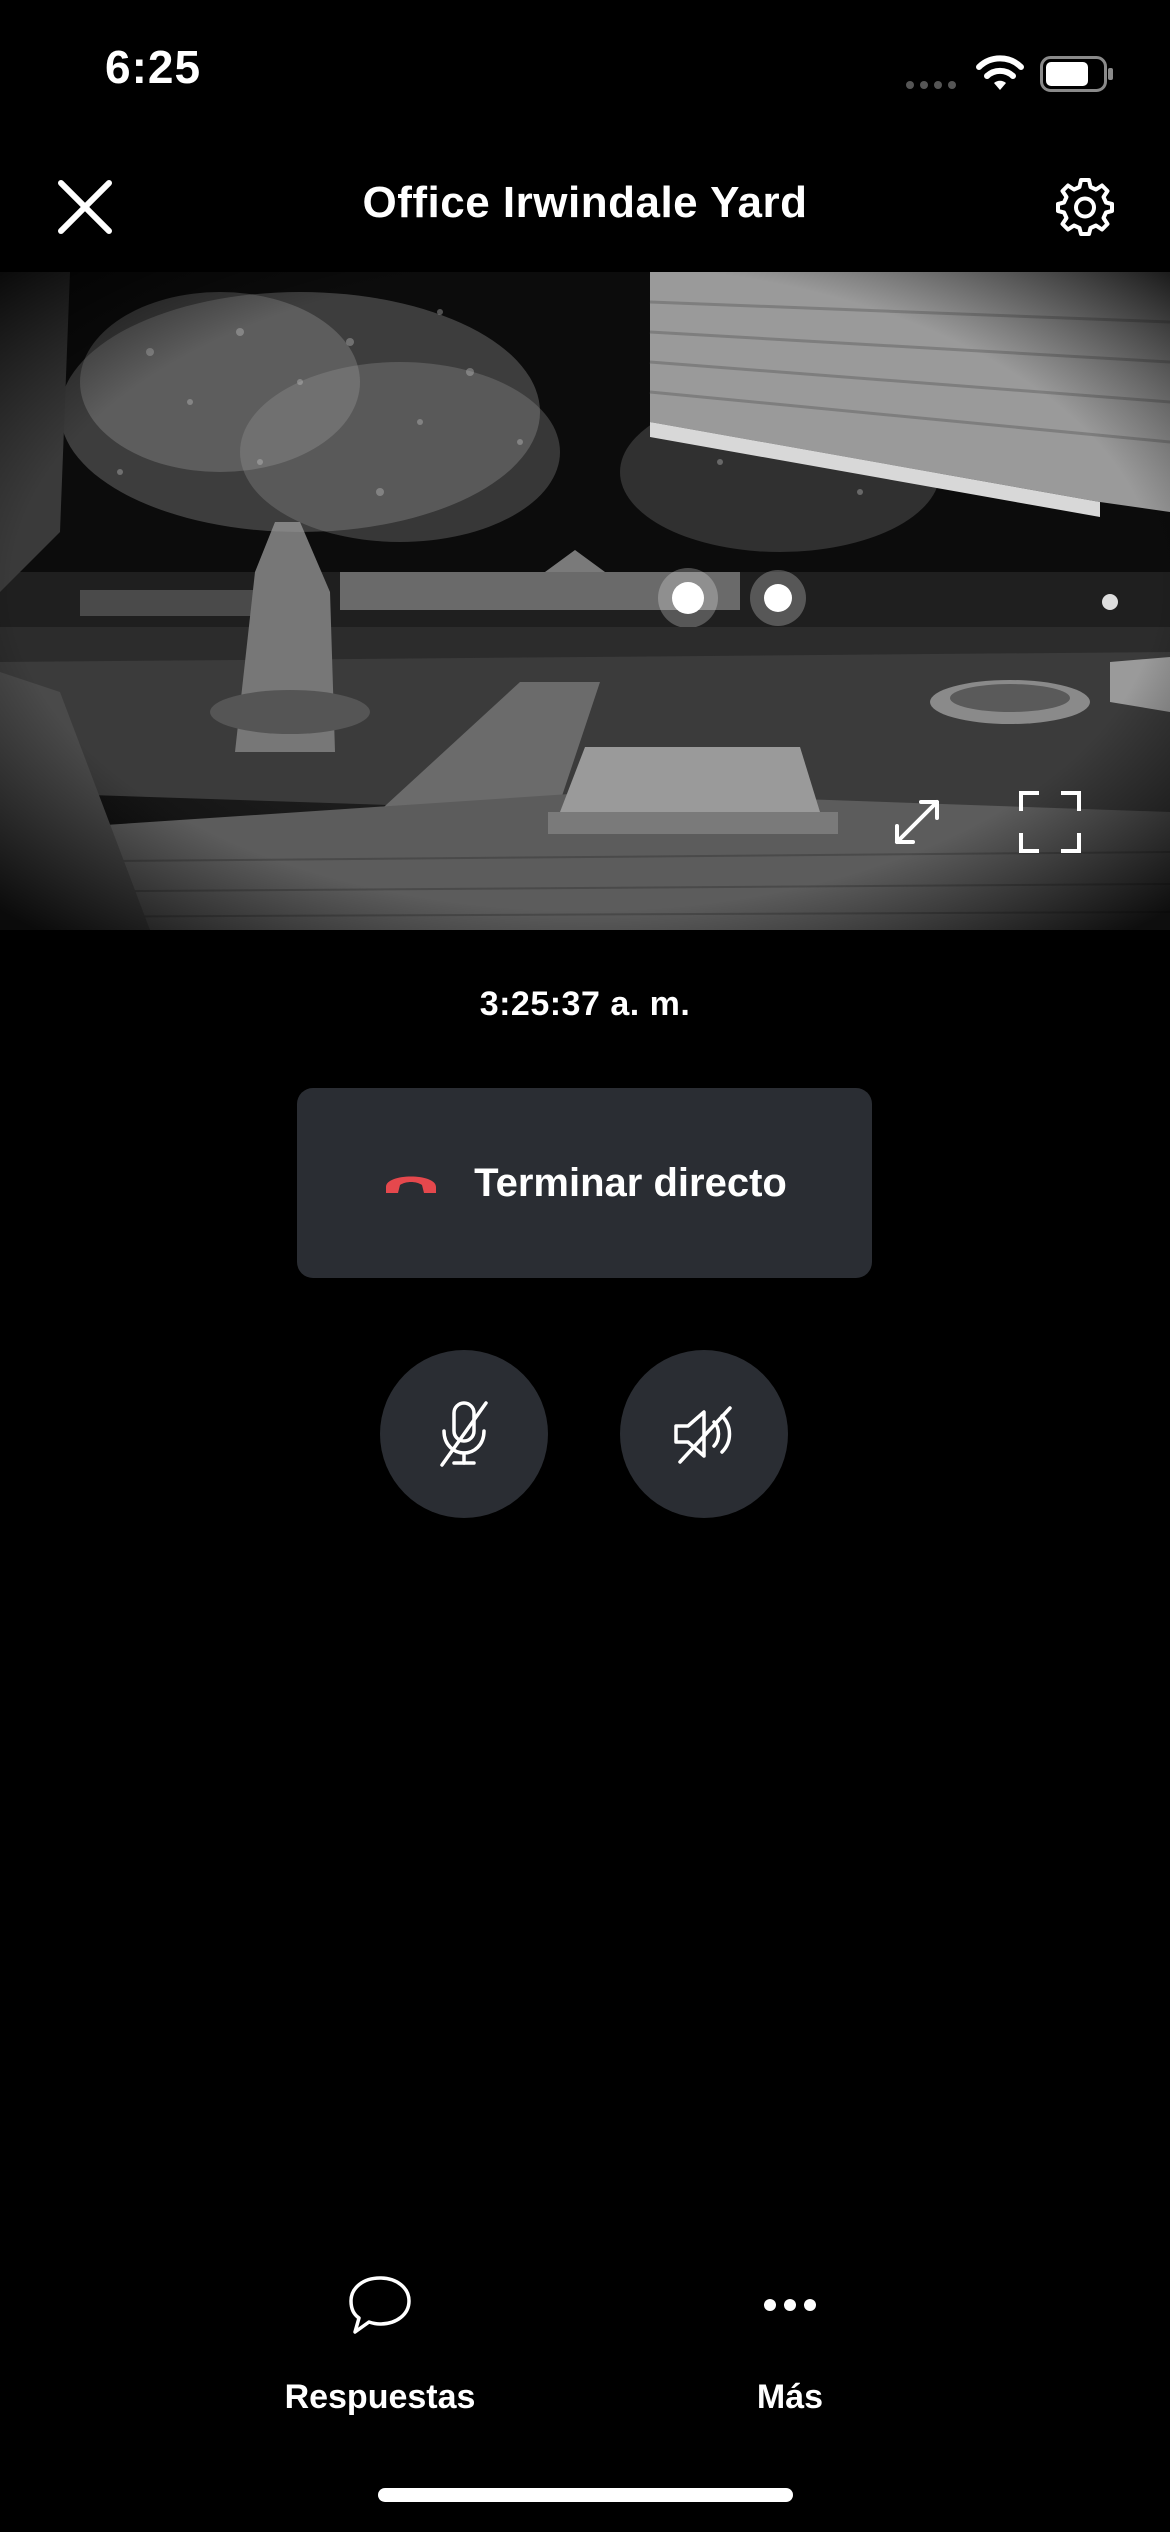 The width and height of the screenshot is (1170, 2532). I want to click on nav-more-label: Más, so click(790, 2397).